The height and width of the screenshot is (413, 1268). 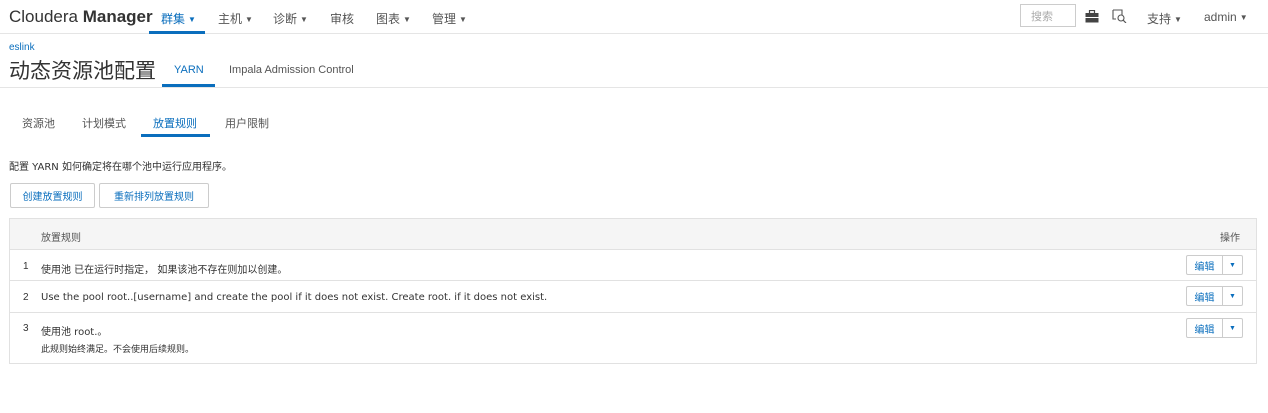 I want to click on nav-active-indicator, so click(x=177, y=32).